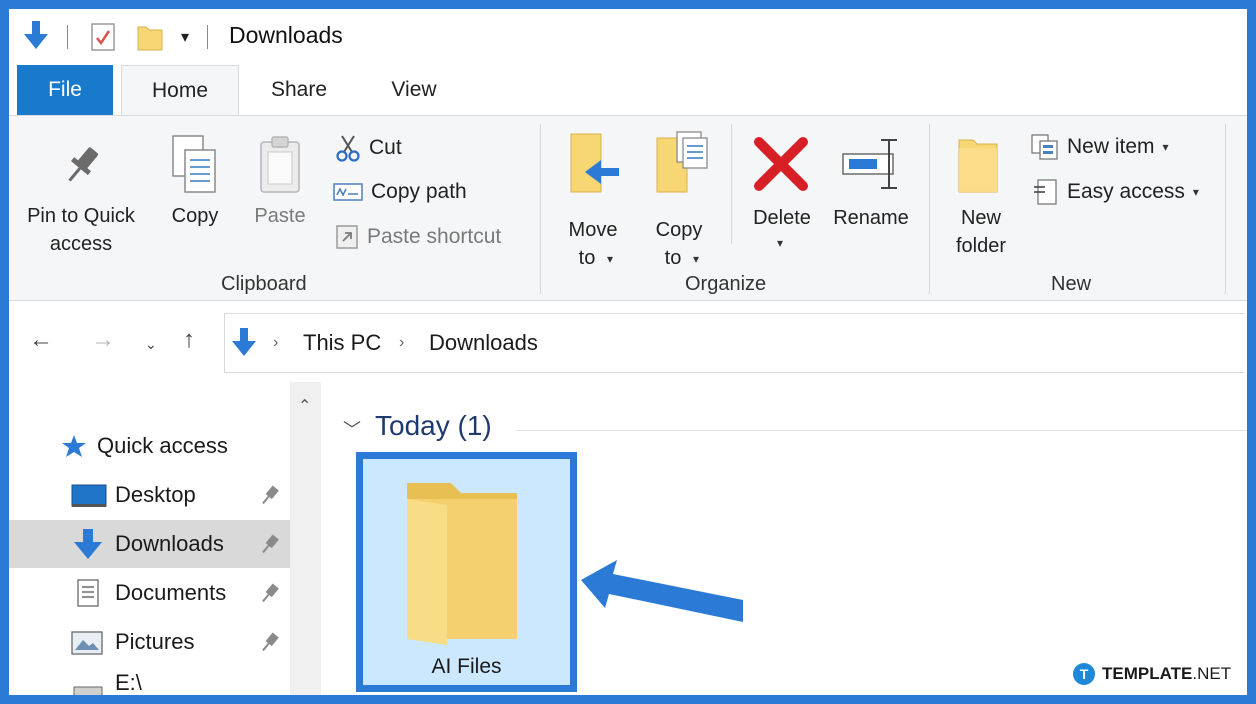  I want to click on navigation-pane: Quick access Desktop Downloads Documents, so click(165, 538).